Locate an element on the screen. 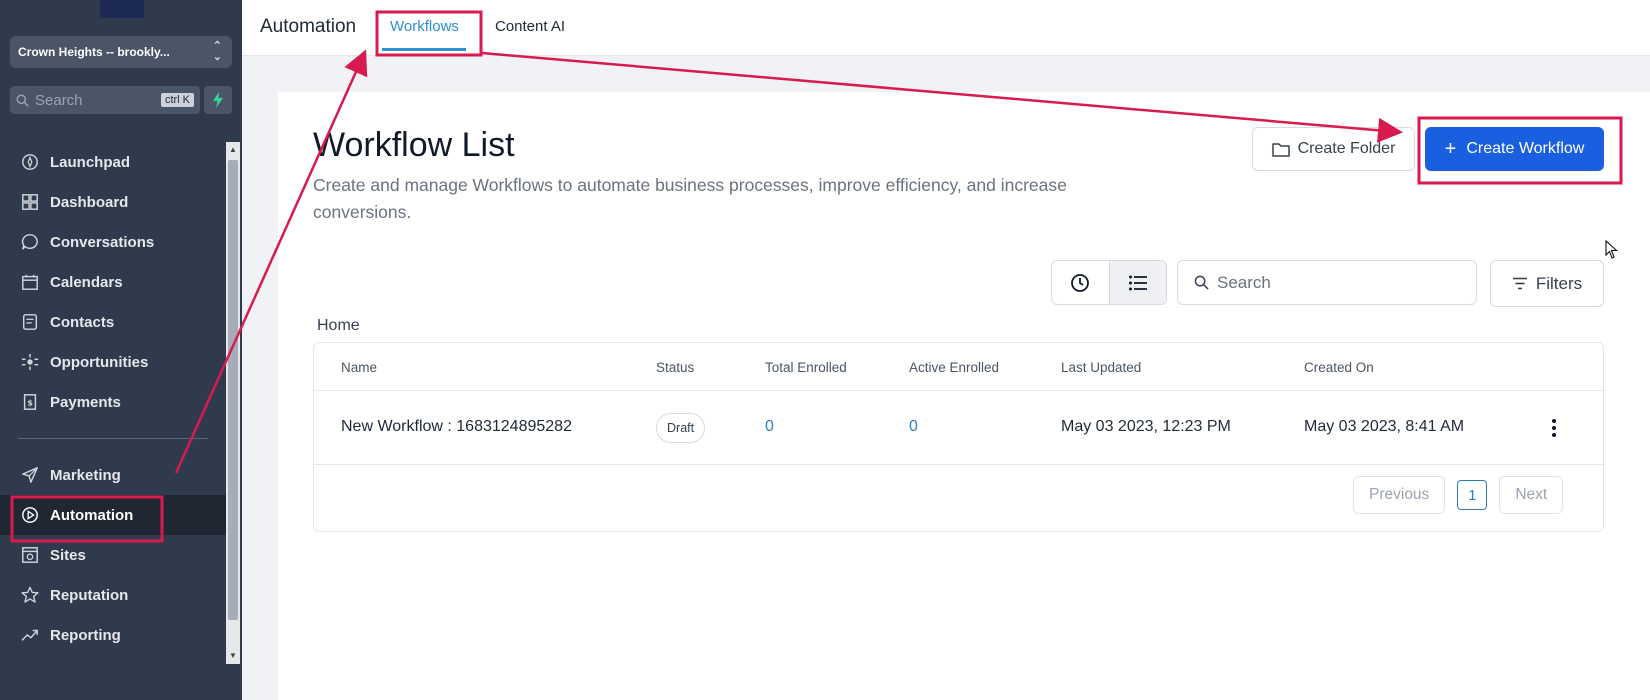  sidebar-item-automation: Automation is located at coordinates (113, 515).